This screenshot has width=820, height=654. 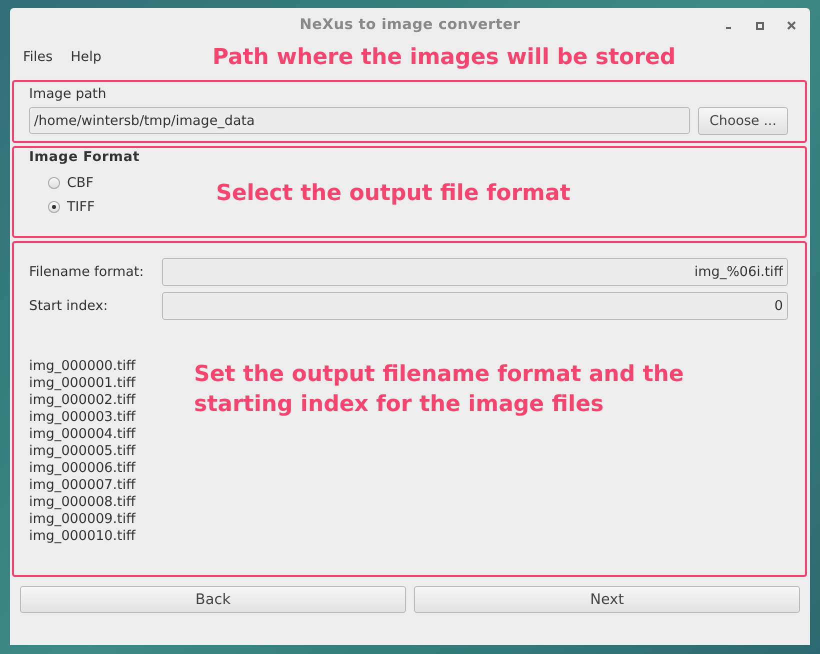 I want to click on group-title: Image Format, so click(x=85, y=157).